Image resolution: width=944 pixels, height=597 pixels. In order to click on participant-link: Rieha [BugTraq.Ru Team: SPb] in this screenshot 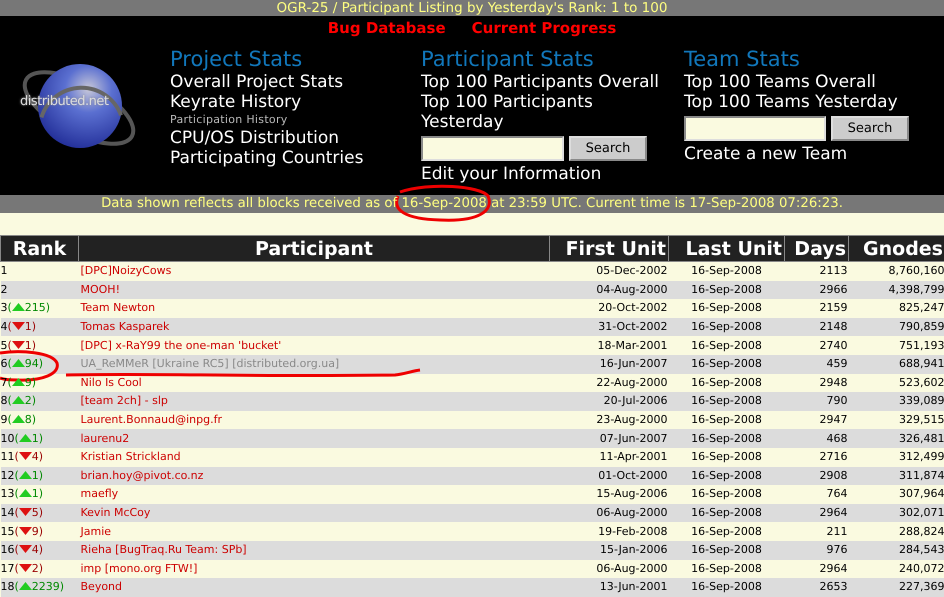, I will do `click(163, 549)`.